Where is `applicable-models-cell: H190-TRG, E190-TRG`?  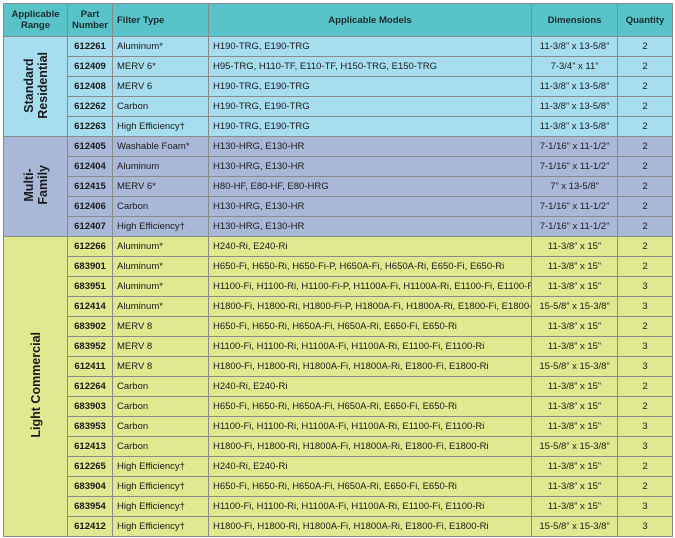 applicable-models-cell: H190-TRG, E190-TRG is located at coordinates (370, 106).